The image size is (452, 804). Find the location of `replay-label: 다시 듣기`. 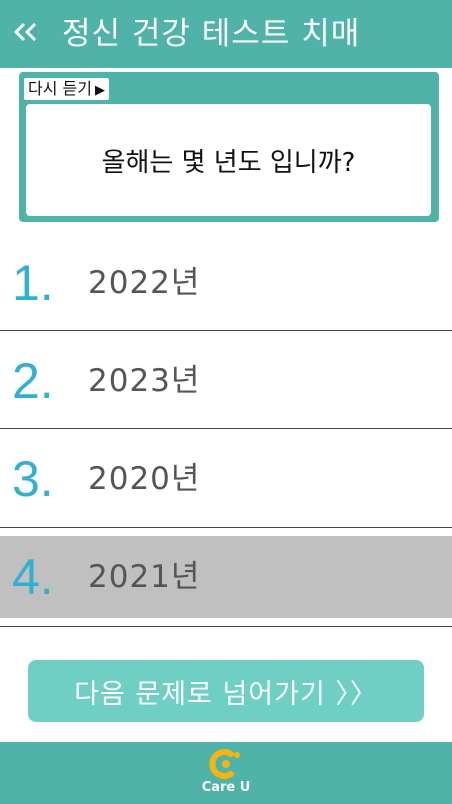

replay-label: 다시 듣기 is located at coordinates (60, 88).